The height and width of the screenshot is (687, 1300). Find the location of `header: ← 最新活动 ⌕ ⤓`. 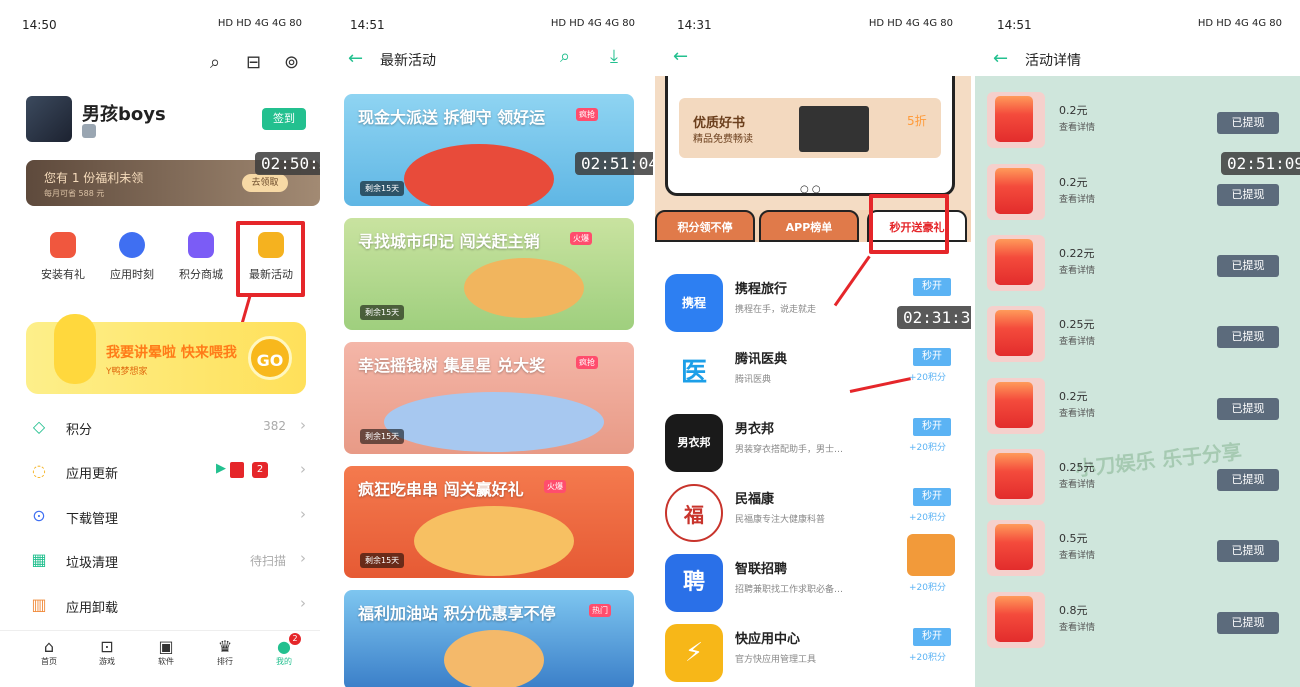

header: ← 最新活动 ⌕ ⤓ is located at coordinates (490, 61).